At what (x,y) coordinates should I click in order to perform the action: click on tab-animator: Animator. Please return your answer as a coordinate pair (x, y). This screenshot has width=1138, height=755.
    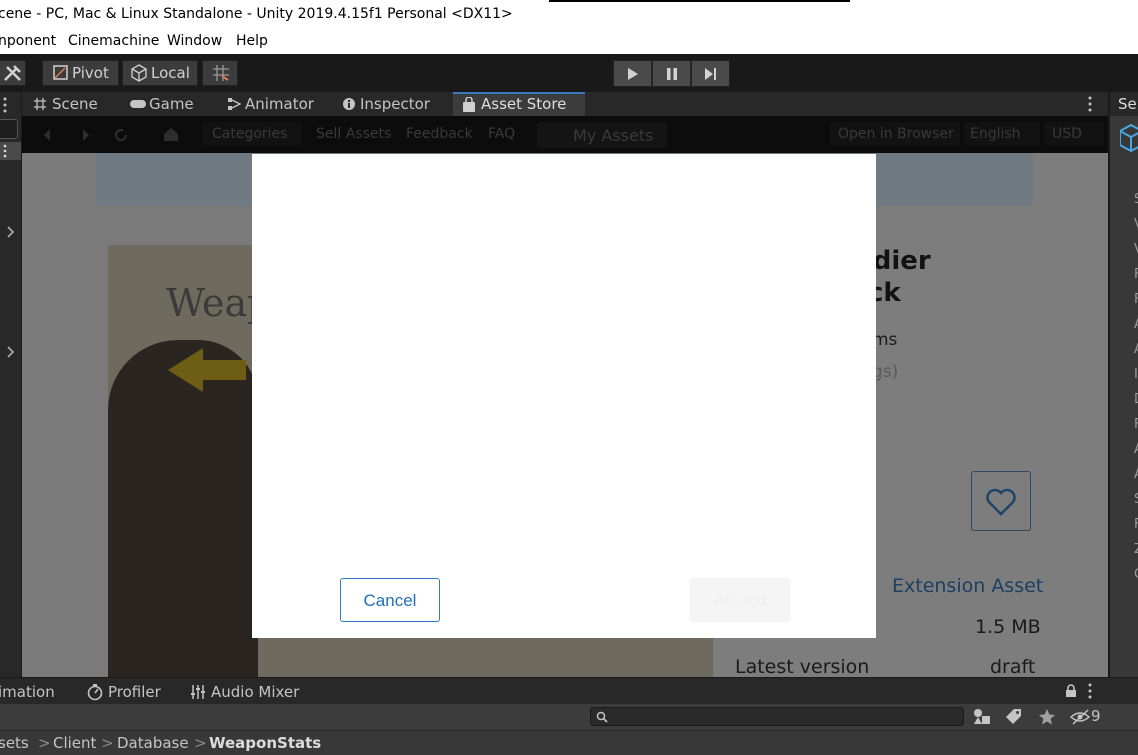
    Looking at the image, I should click on (280, 104).